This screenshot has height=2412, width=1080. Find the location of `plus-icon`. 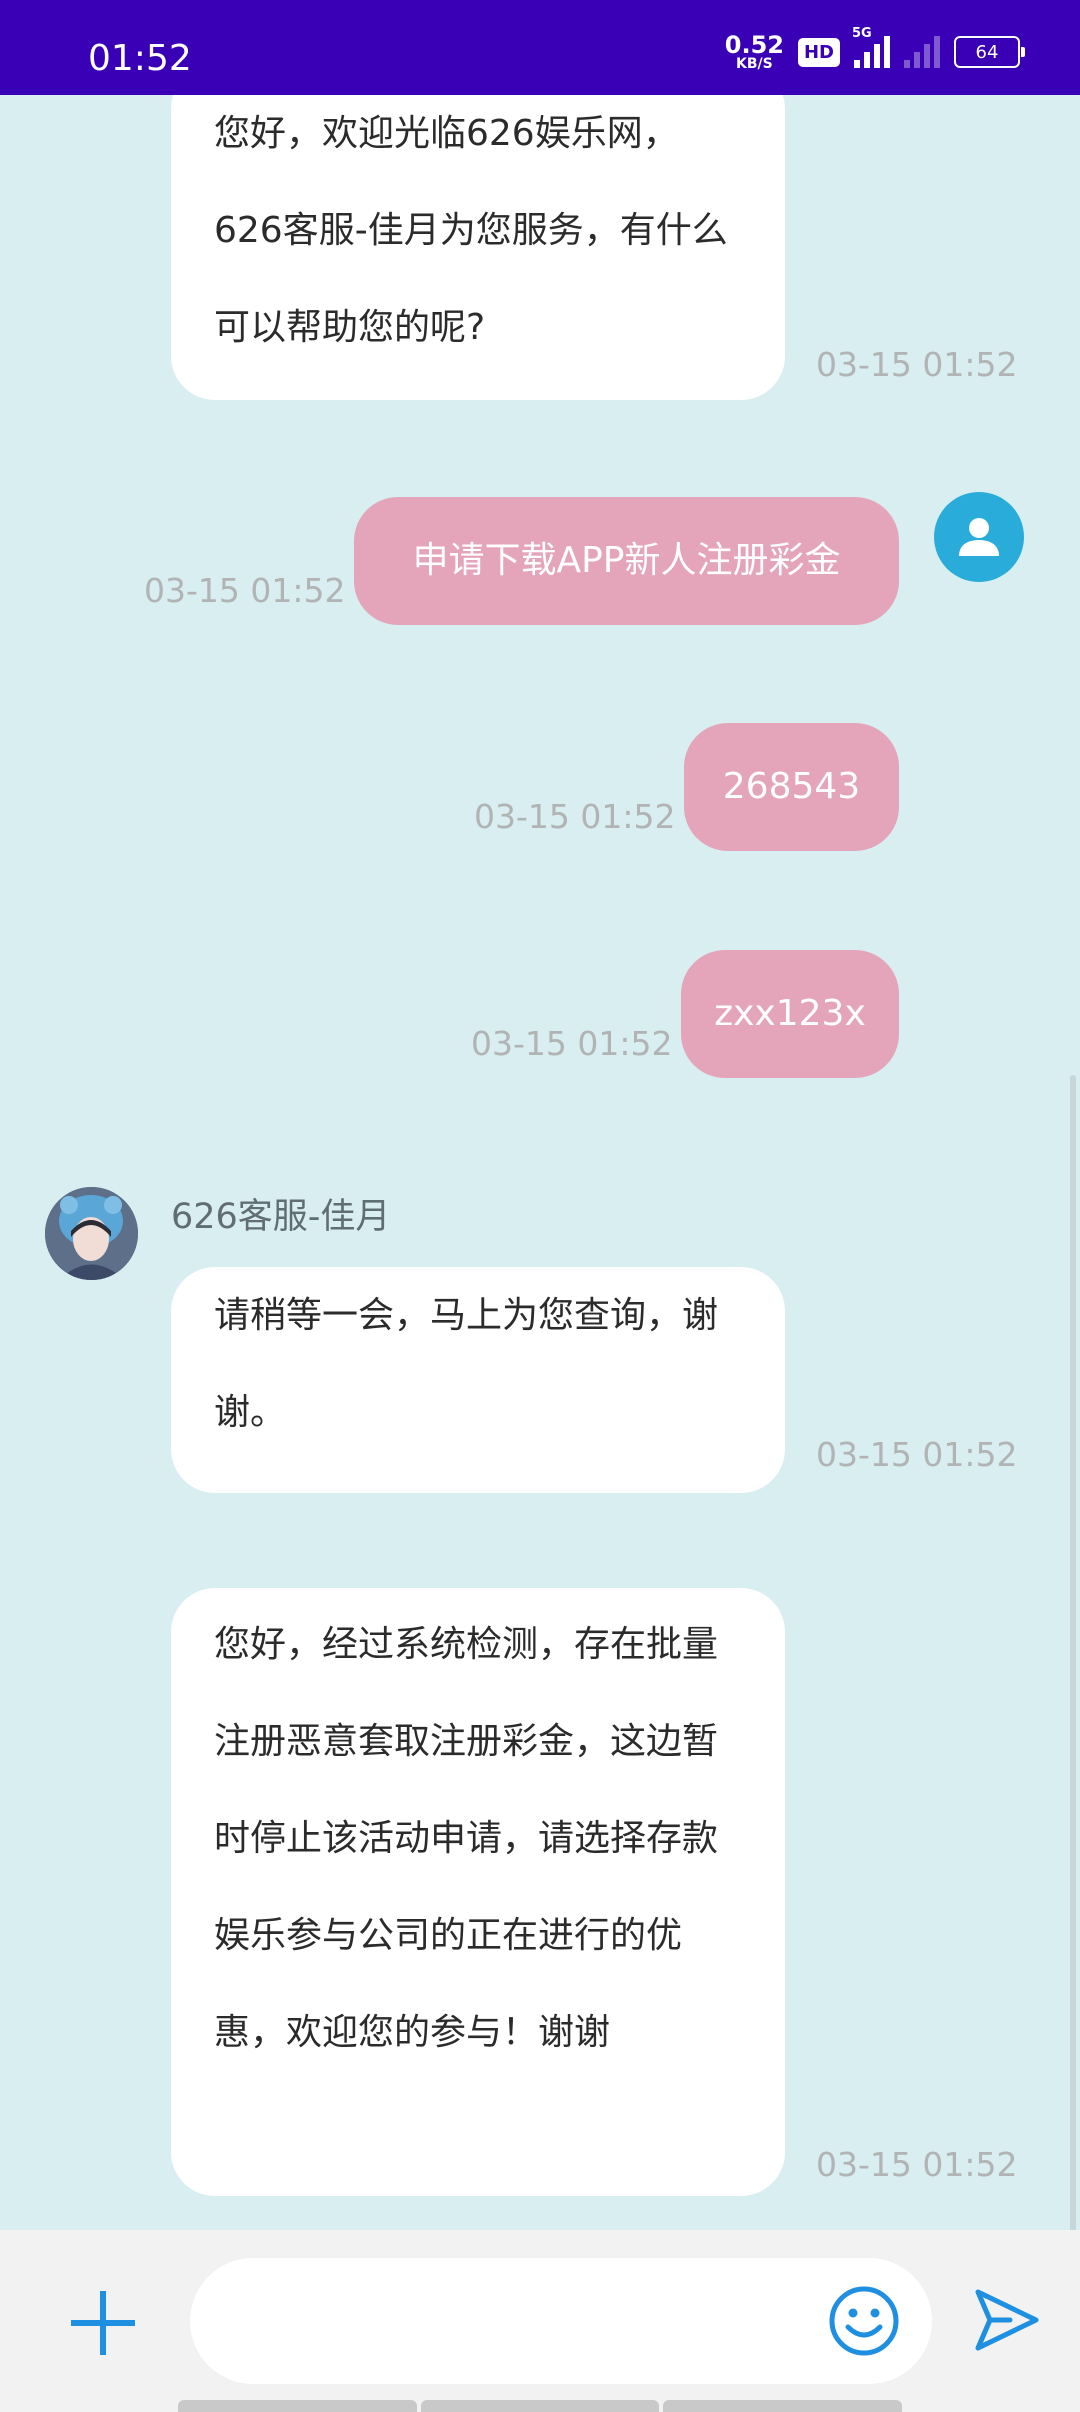

plus-icon is located at coordinates (103, 2323).